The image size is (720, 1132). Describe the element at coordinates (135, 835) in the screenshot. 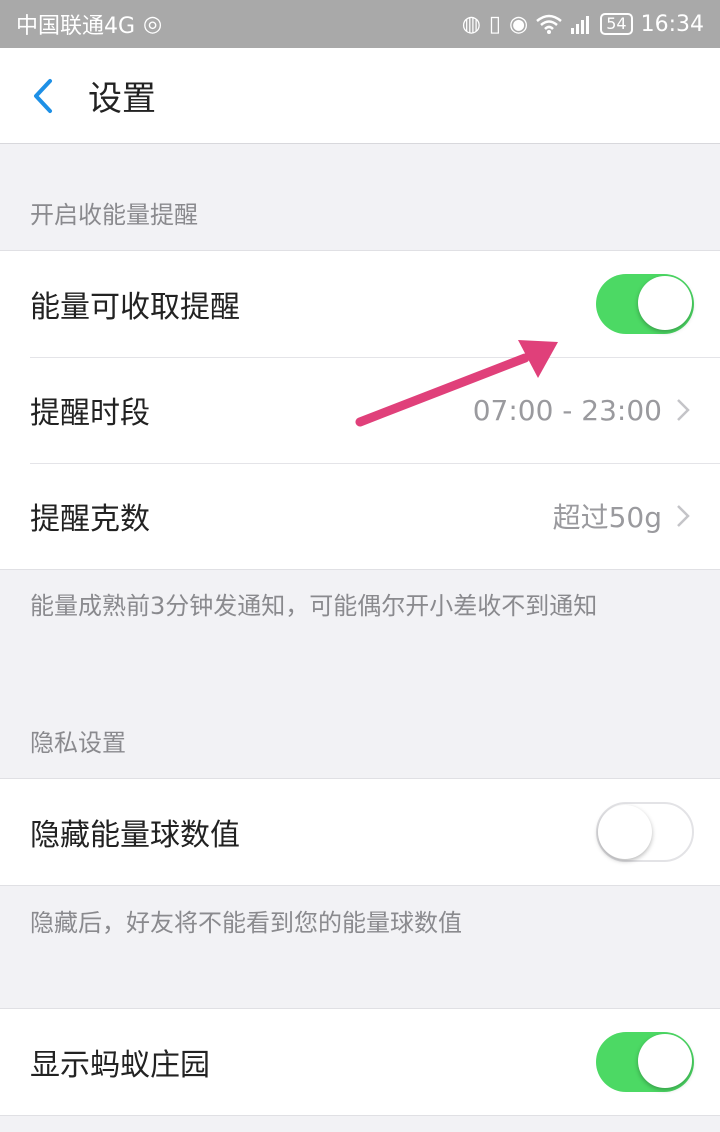

I see `row-label: 隐藏能量球数值` at that location.